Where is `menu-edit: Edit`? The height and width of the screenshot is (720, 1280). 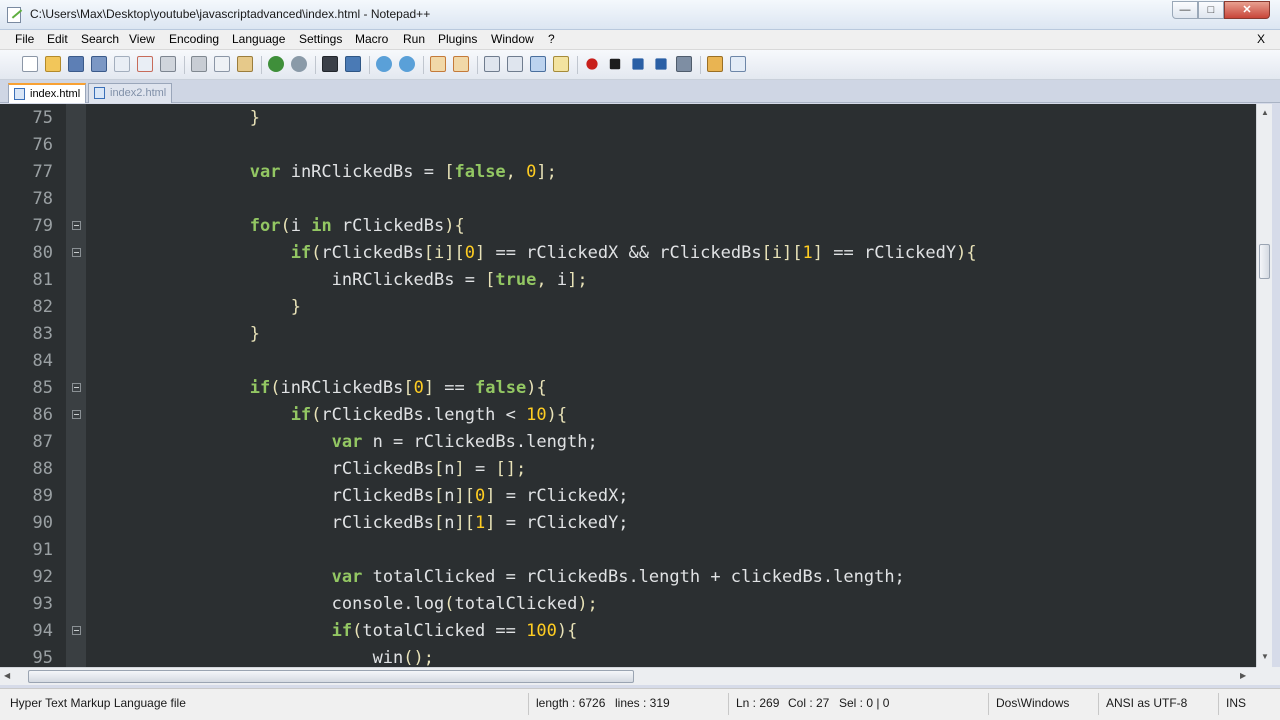 menu-edit: Edit is located at coordinates (57, 39).